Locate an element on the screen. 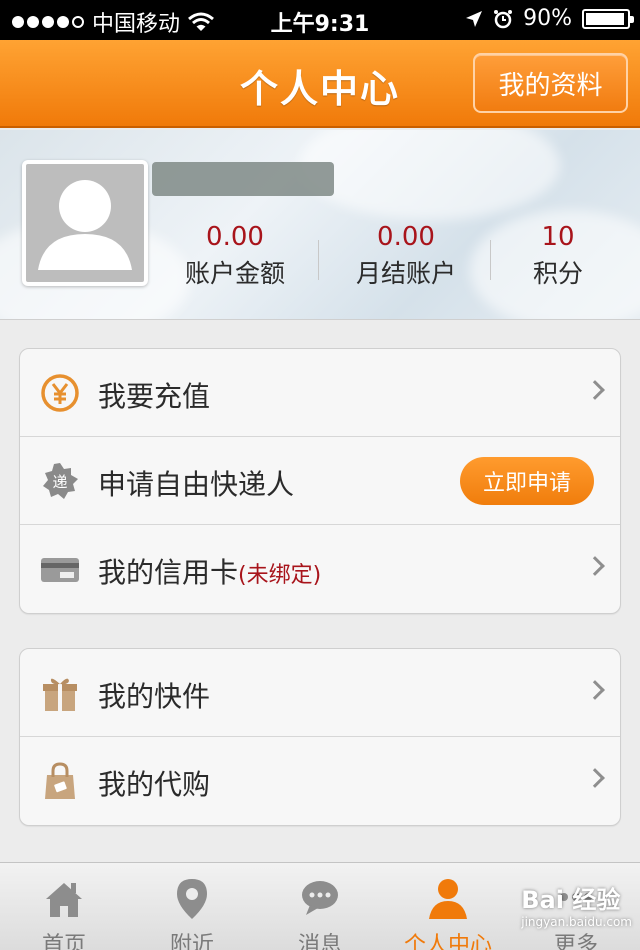 This screenshot has height=950, width=640. tab-label: 个人中心 is located at coordinates (447, 941).